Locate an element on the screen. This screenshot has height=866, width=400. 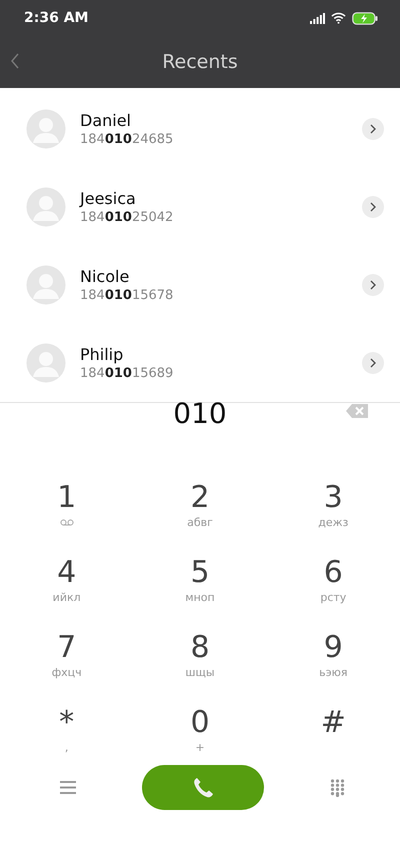
call-button is located at coordinates (203, 787).